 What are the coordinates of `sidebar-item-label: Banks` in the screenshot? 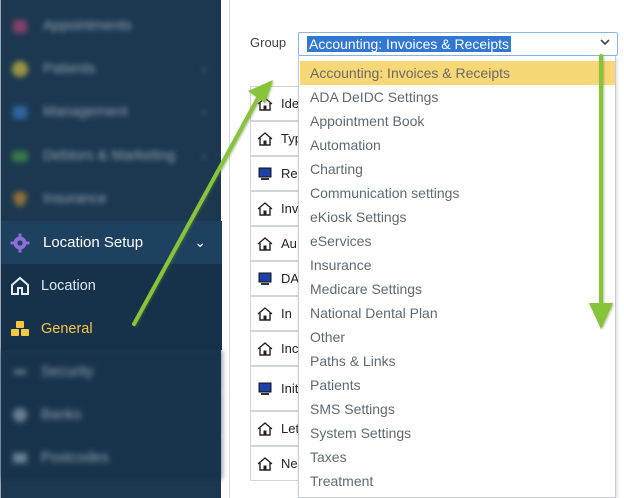 It's located at (61, 414).